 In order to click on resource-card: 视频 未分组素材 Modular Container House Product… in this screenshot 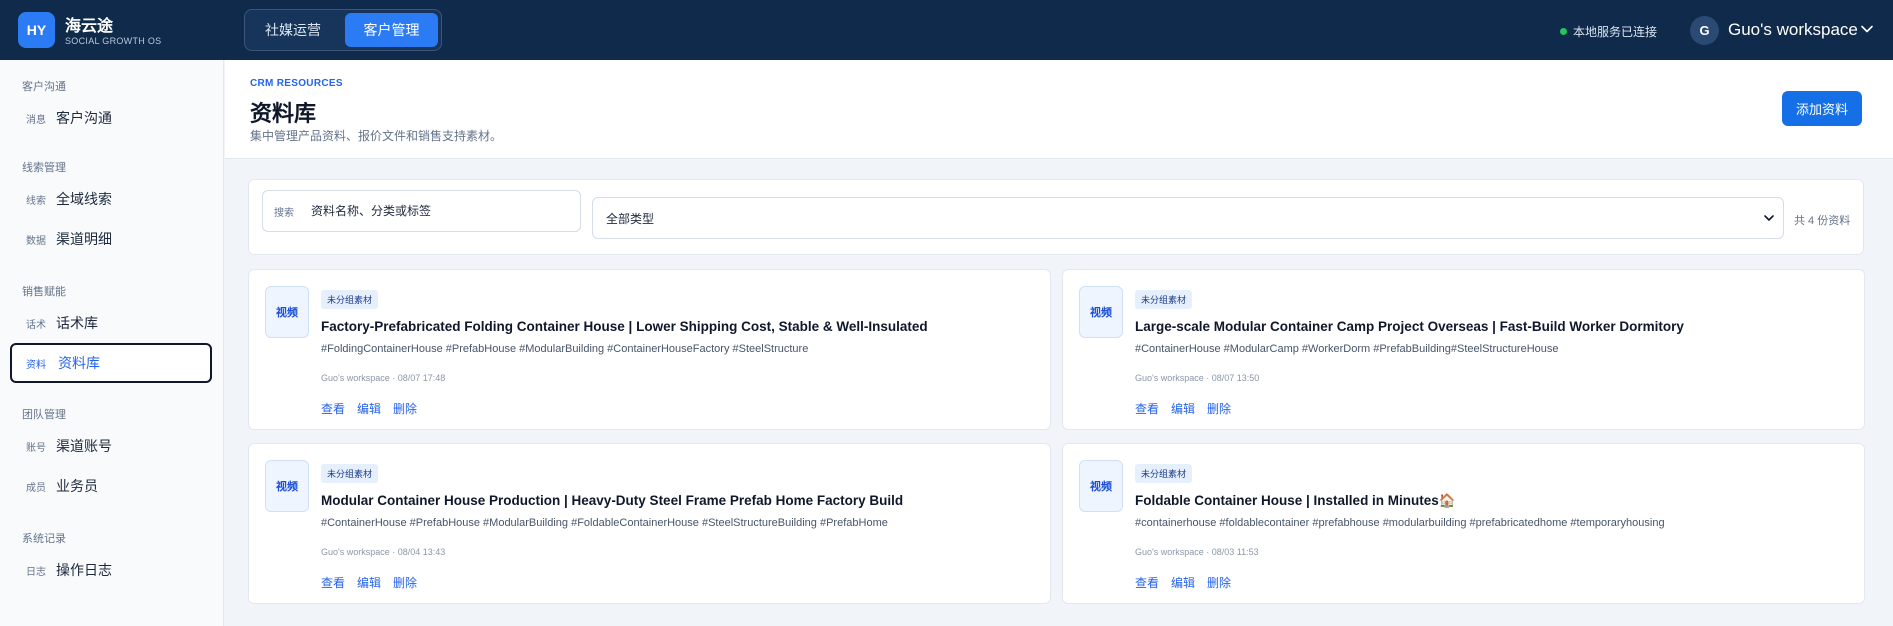, I will do `click(649, 523)`.